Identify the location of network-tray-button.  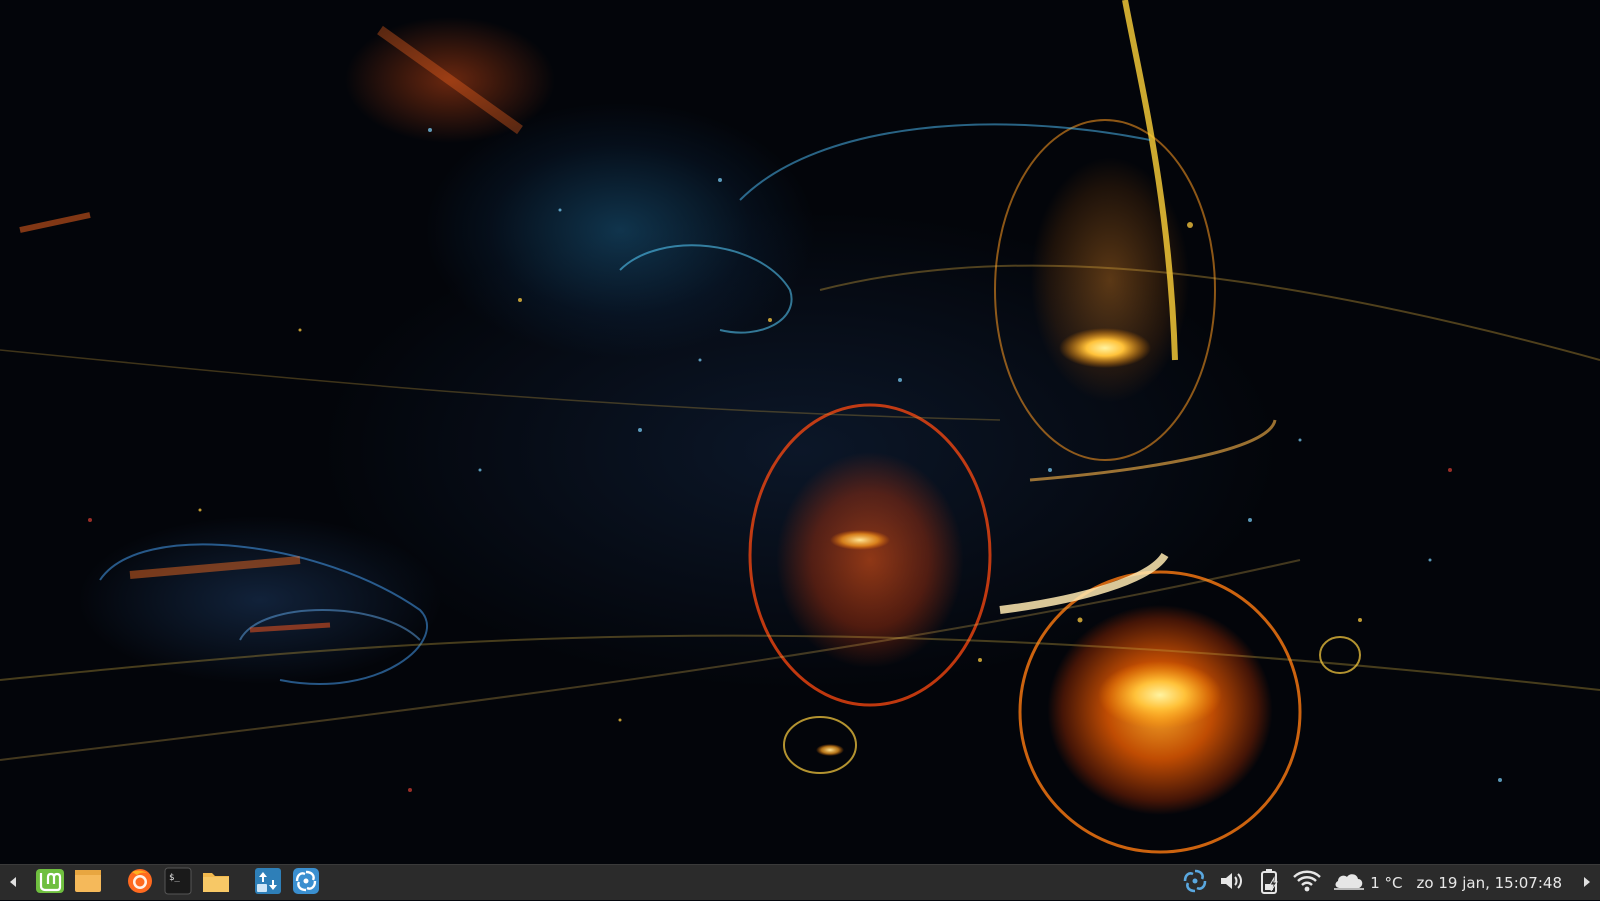
(1307, 883).